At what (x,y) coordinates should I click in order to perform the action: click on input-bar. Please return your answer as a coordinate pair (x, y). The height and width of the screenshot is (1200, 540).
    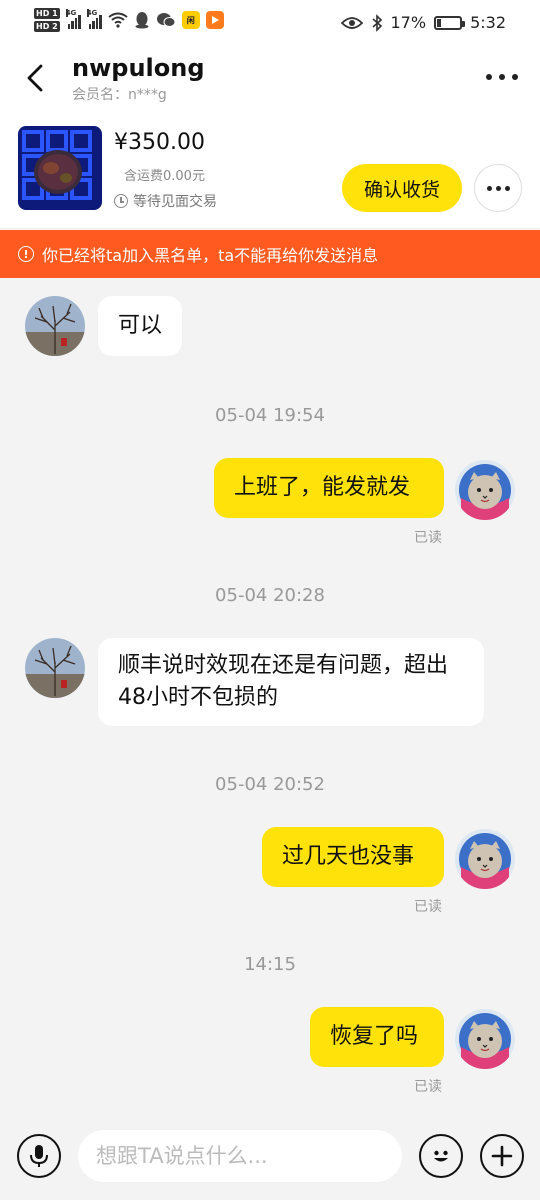
    Looking at the image, I should click on (270, 1154).